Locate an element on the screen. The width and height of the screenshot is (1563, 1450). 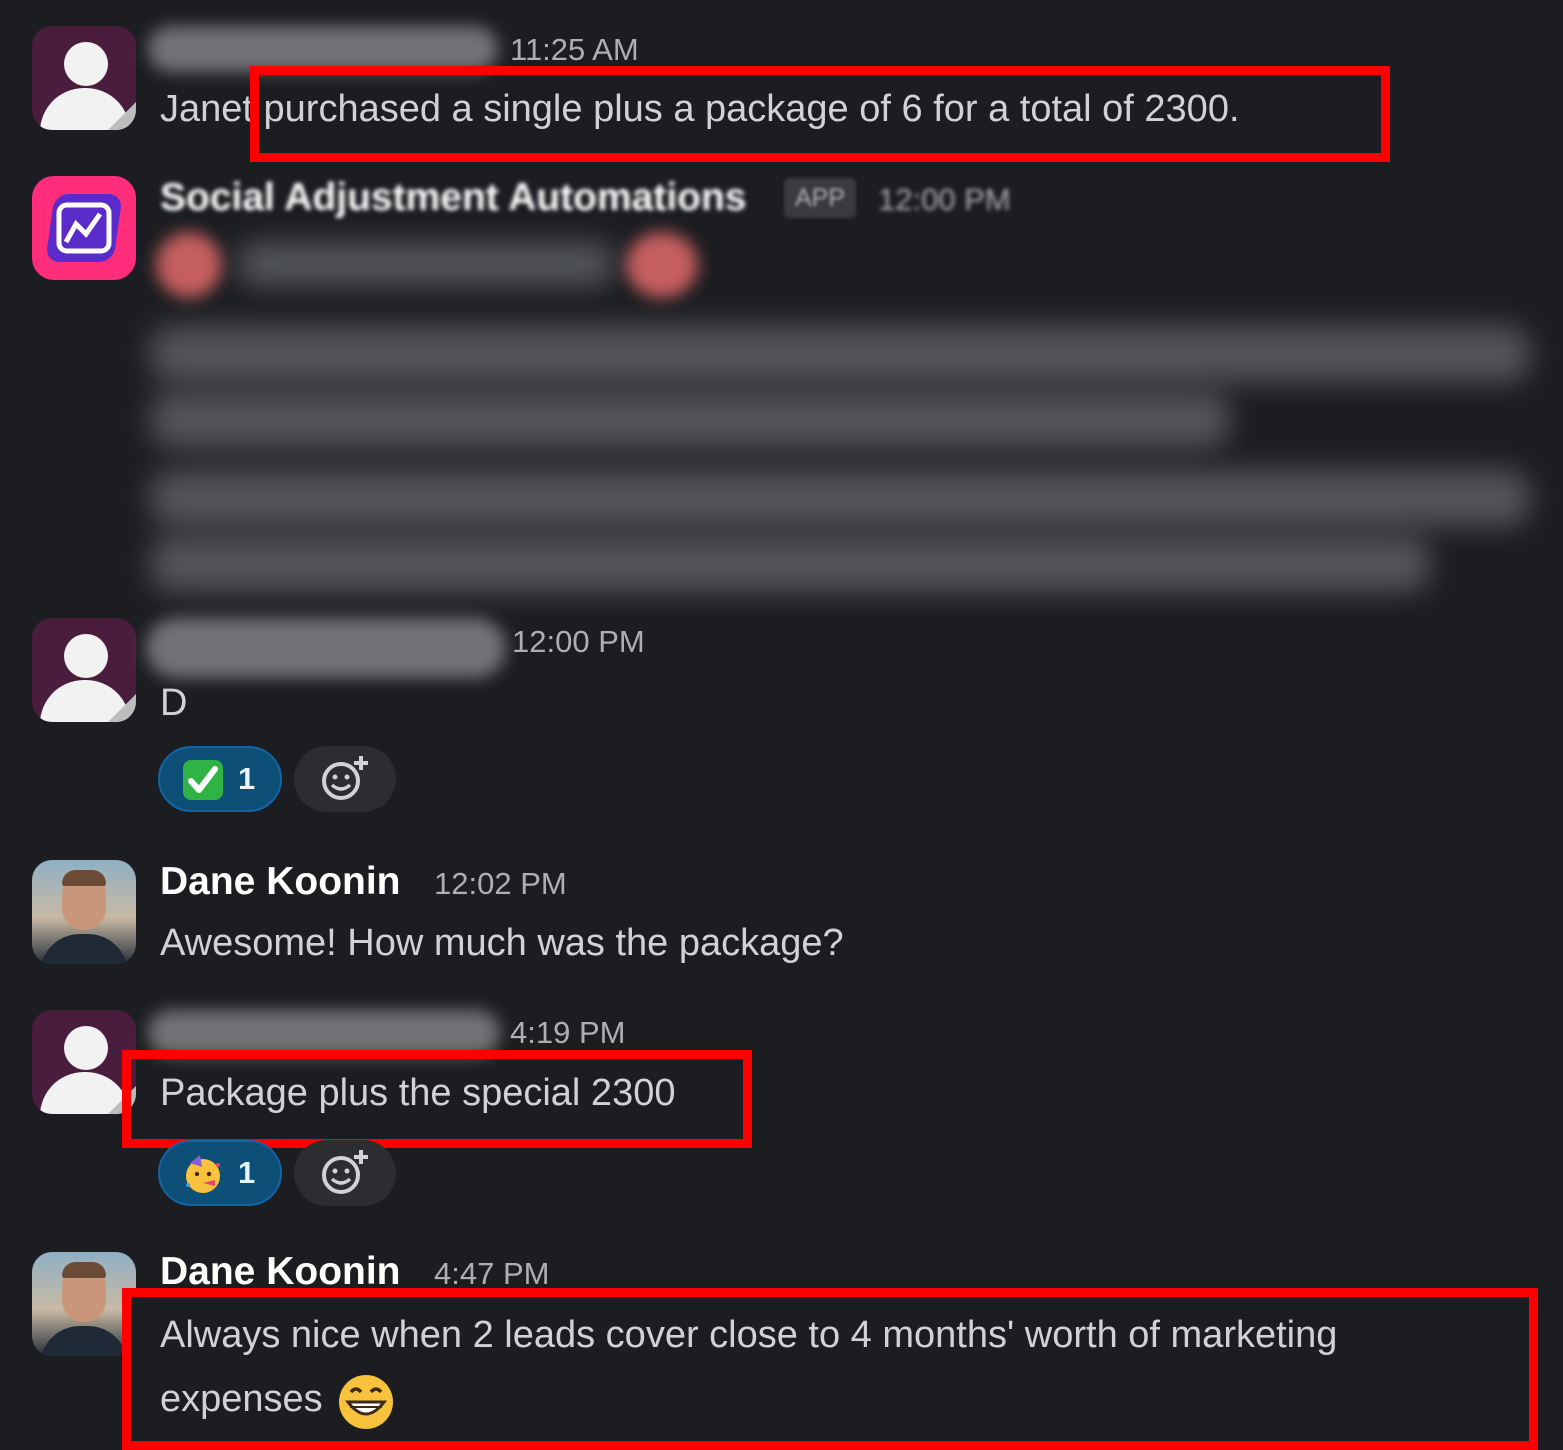
app-badge: APP is located at coordinates (820, 198).